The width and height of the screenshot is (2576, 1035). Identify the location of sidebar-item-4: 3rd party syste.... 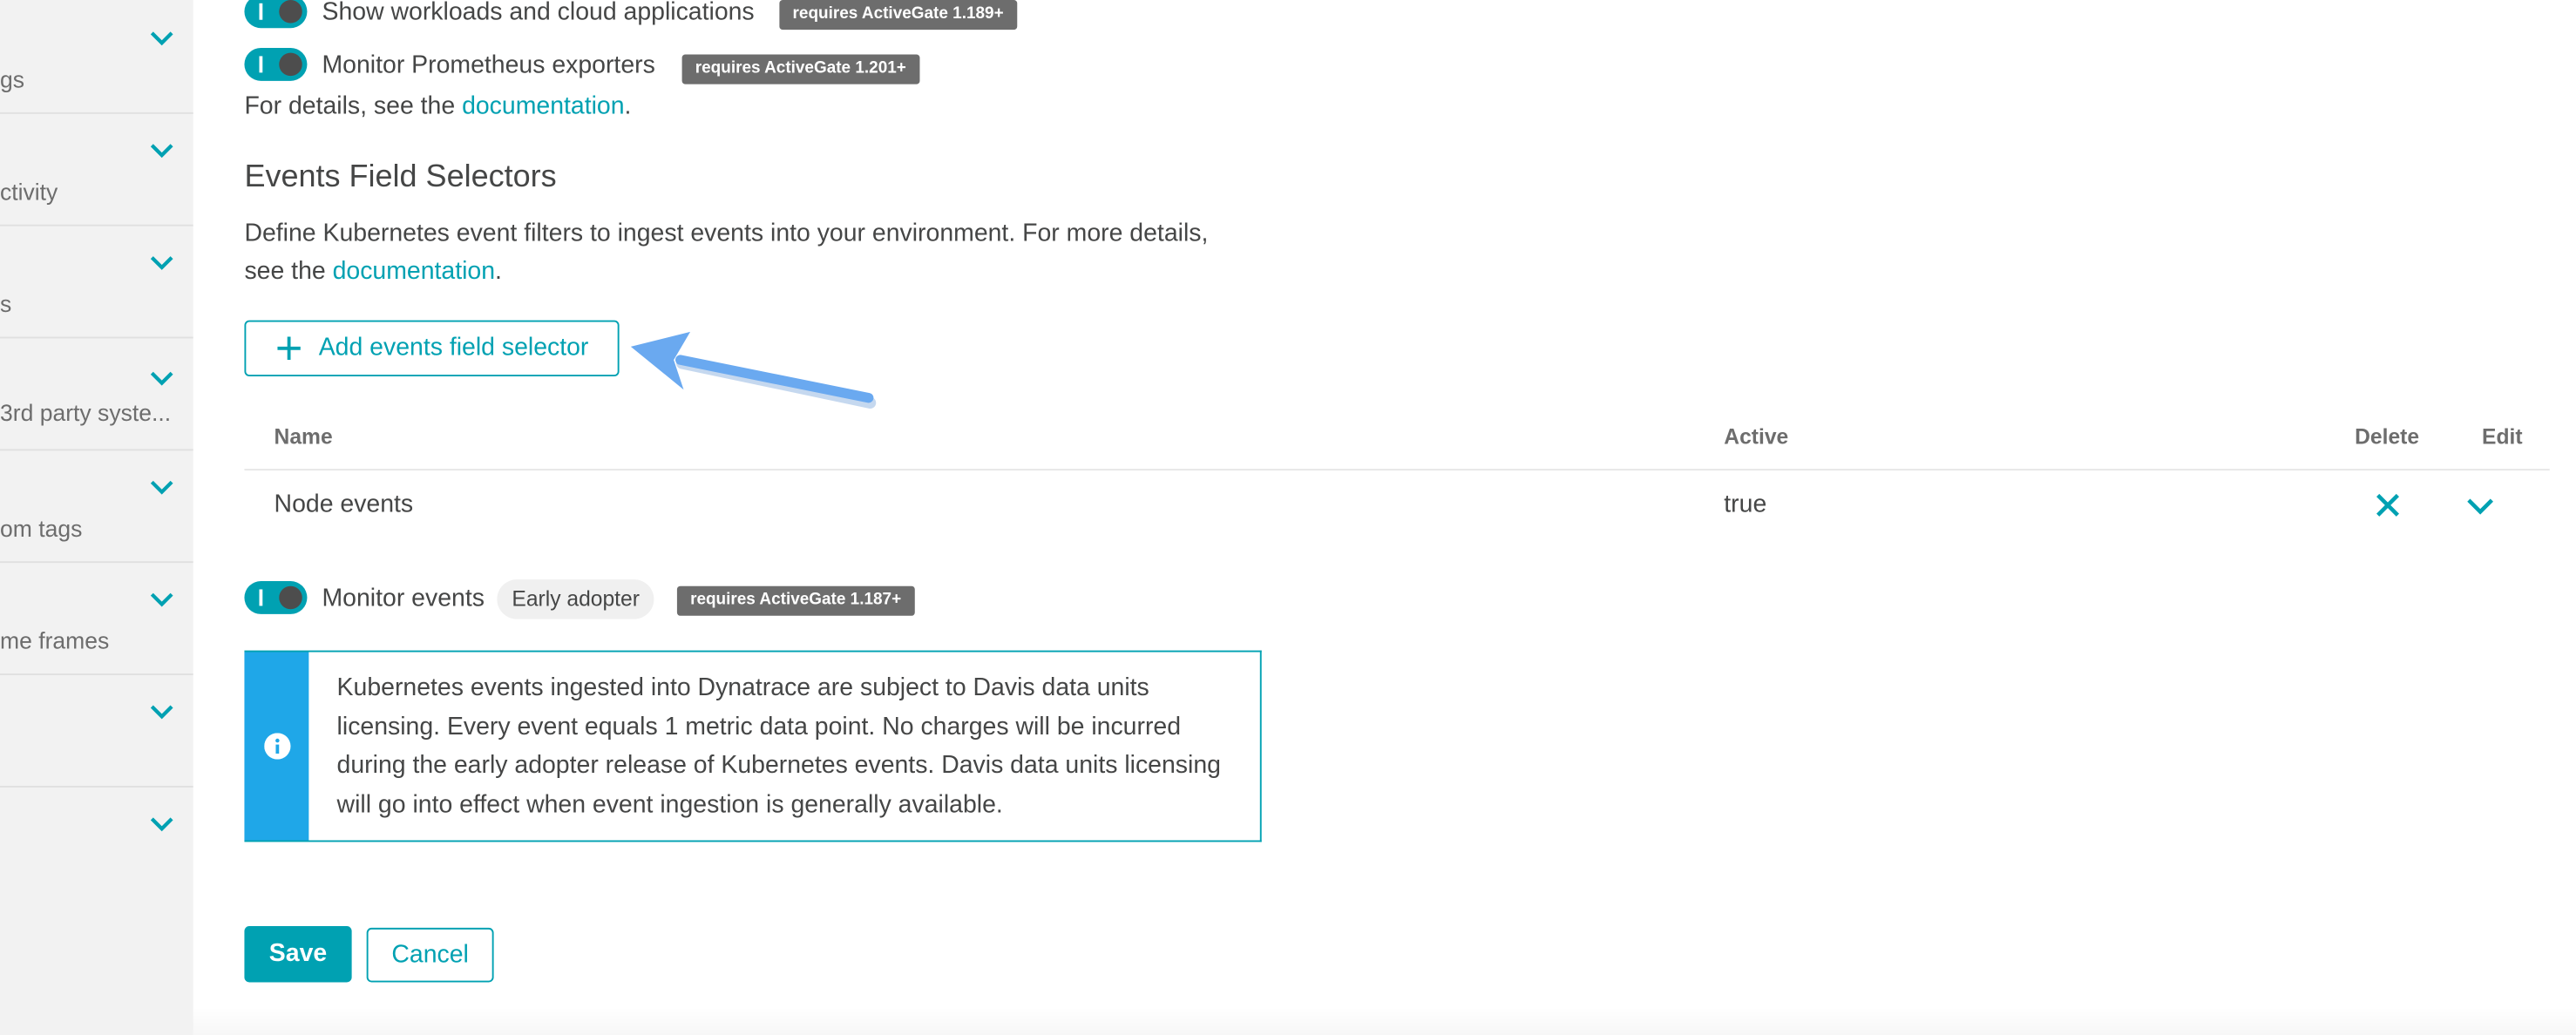
(97, 394).